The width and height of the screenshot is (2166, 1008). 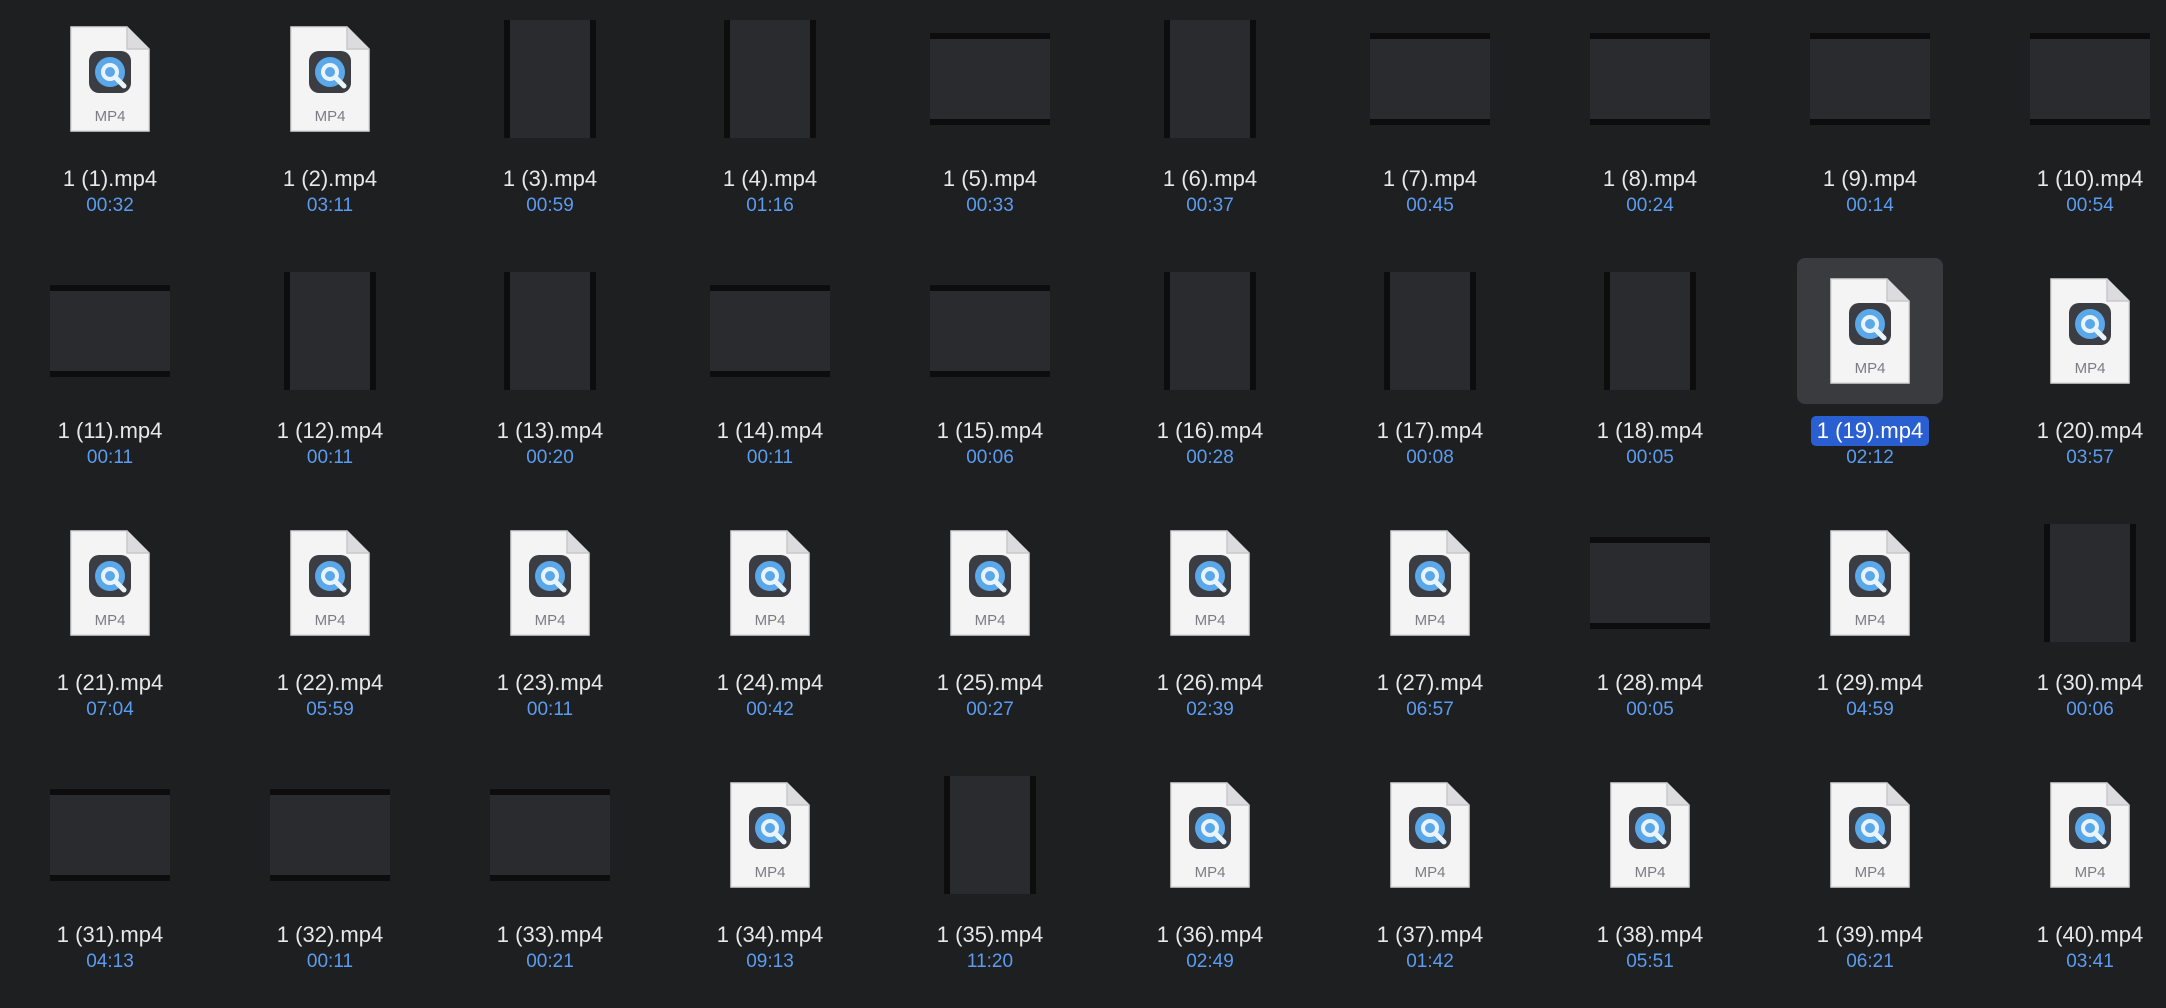 I want to click on file-name: 1 (9).mp4, so click(x=1870, y=179).